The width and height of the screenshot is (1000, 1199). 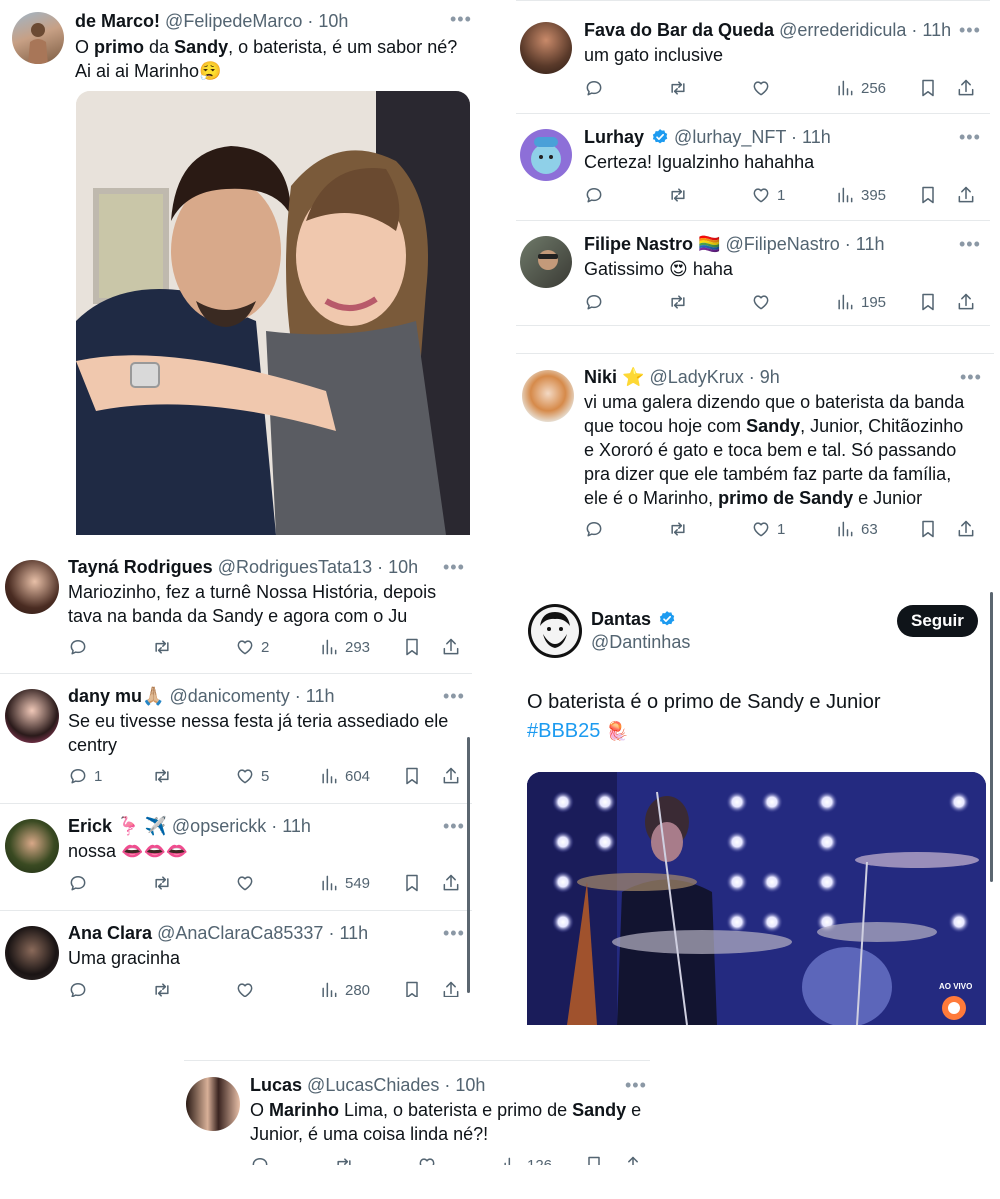 I want to click on views-button: 195, so click(x=860, y=302).